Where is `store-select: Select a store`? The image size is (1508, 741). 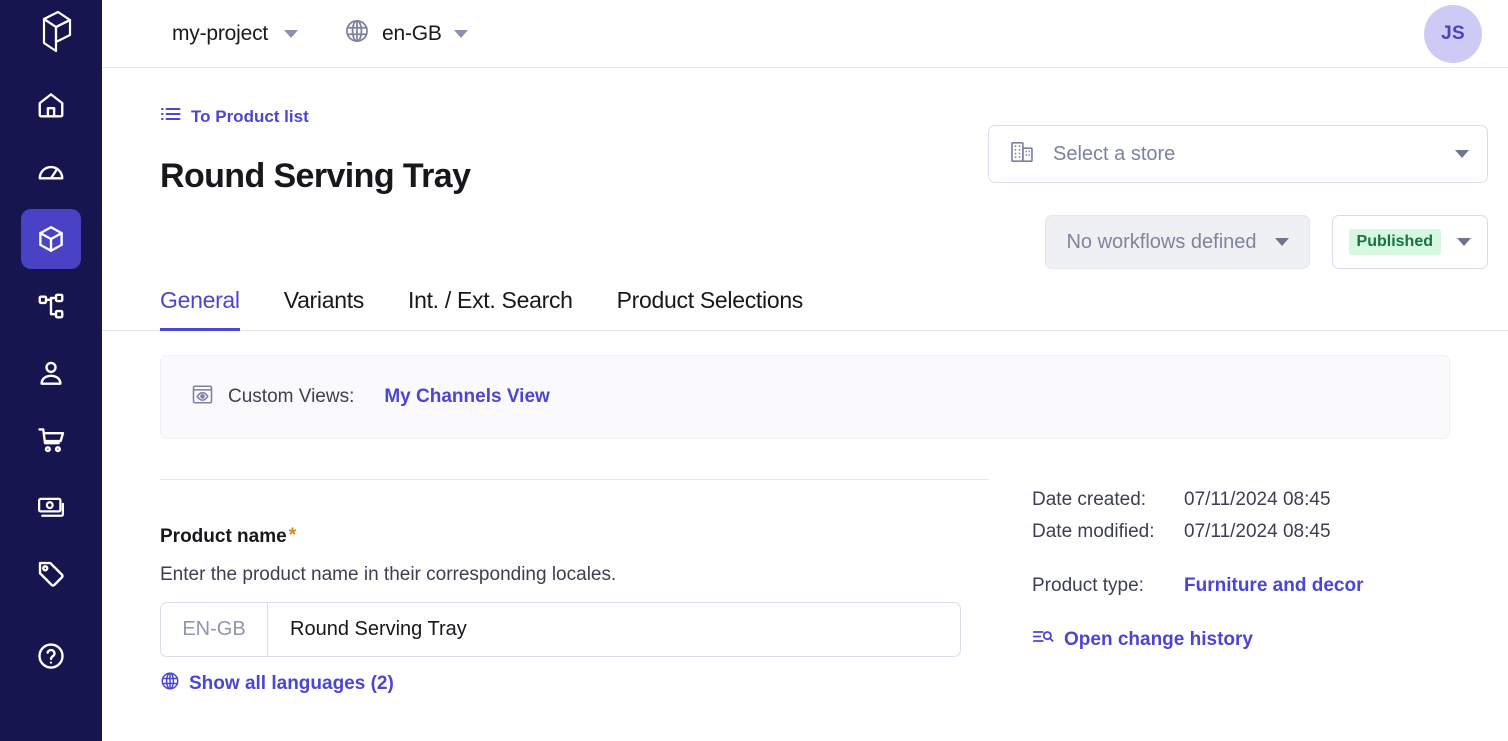 store-select: Select a store is located at coordinates (1238, 154).